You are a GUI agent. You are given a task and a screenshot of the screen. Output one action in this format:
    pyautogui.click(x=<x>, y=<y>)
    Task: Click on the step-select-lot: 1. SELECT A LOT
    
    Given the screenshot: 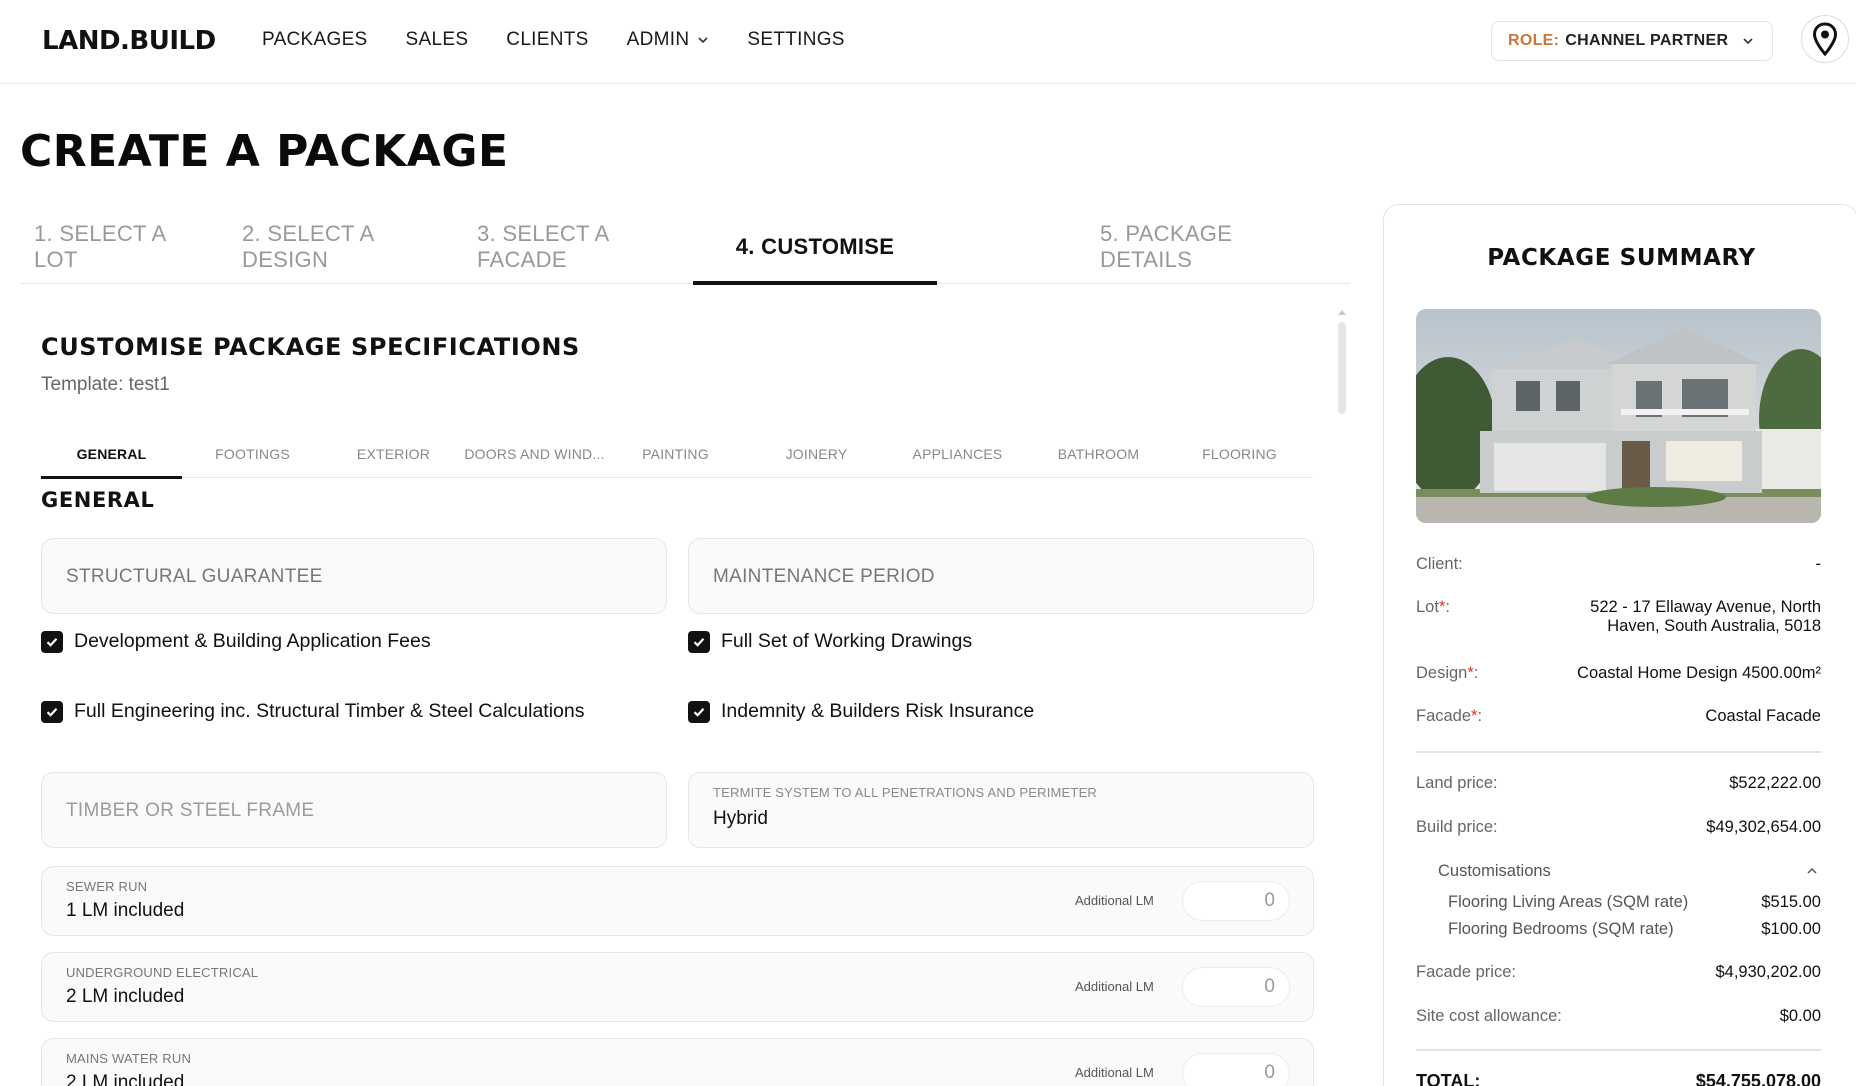 What is the action you would take?
    pyautogui.click(x=109, y=247)
    